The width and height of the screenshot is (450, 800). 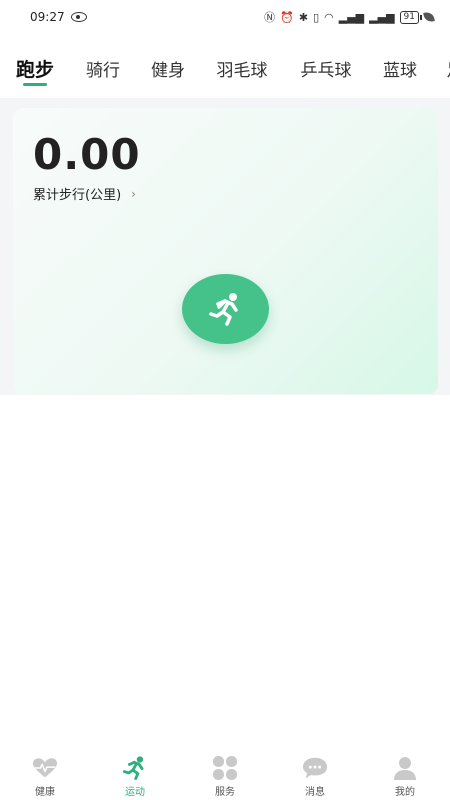 What do you see at coordinates (225, 768) in the screenshot?
I see `four-petal-icon` at bounding box center [225, 768].